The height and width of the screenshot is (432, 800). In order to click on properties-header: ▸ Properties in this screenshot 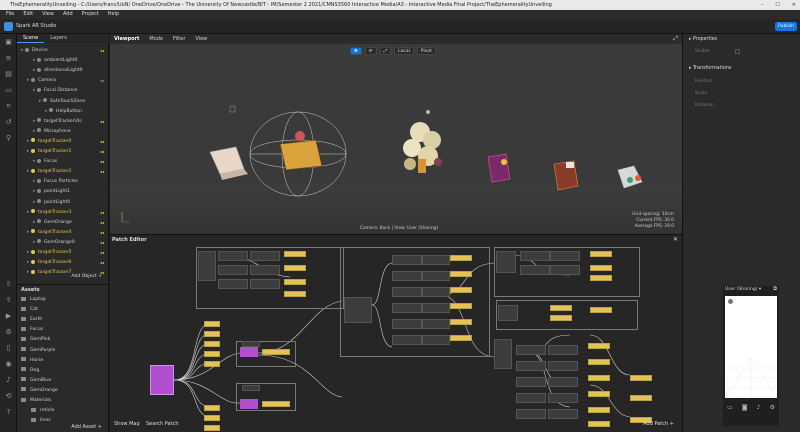, I will do `click(703, 39)`.